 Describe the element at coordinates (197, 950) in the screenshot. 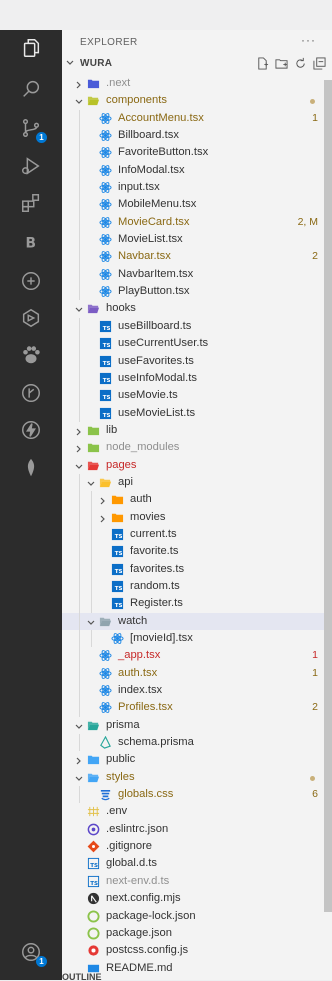

I see `tree-file-row: postcss.config.js` at that location.